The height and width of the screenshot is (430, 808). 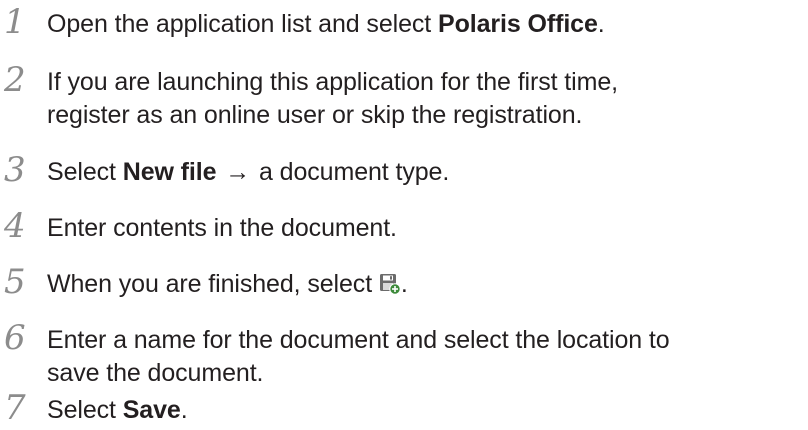 I want to click on step-number: 4, so click(x=15, y=226).